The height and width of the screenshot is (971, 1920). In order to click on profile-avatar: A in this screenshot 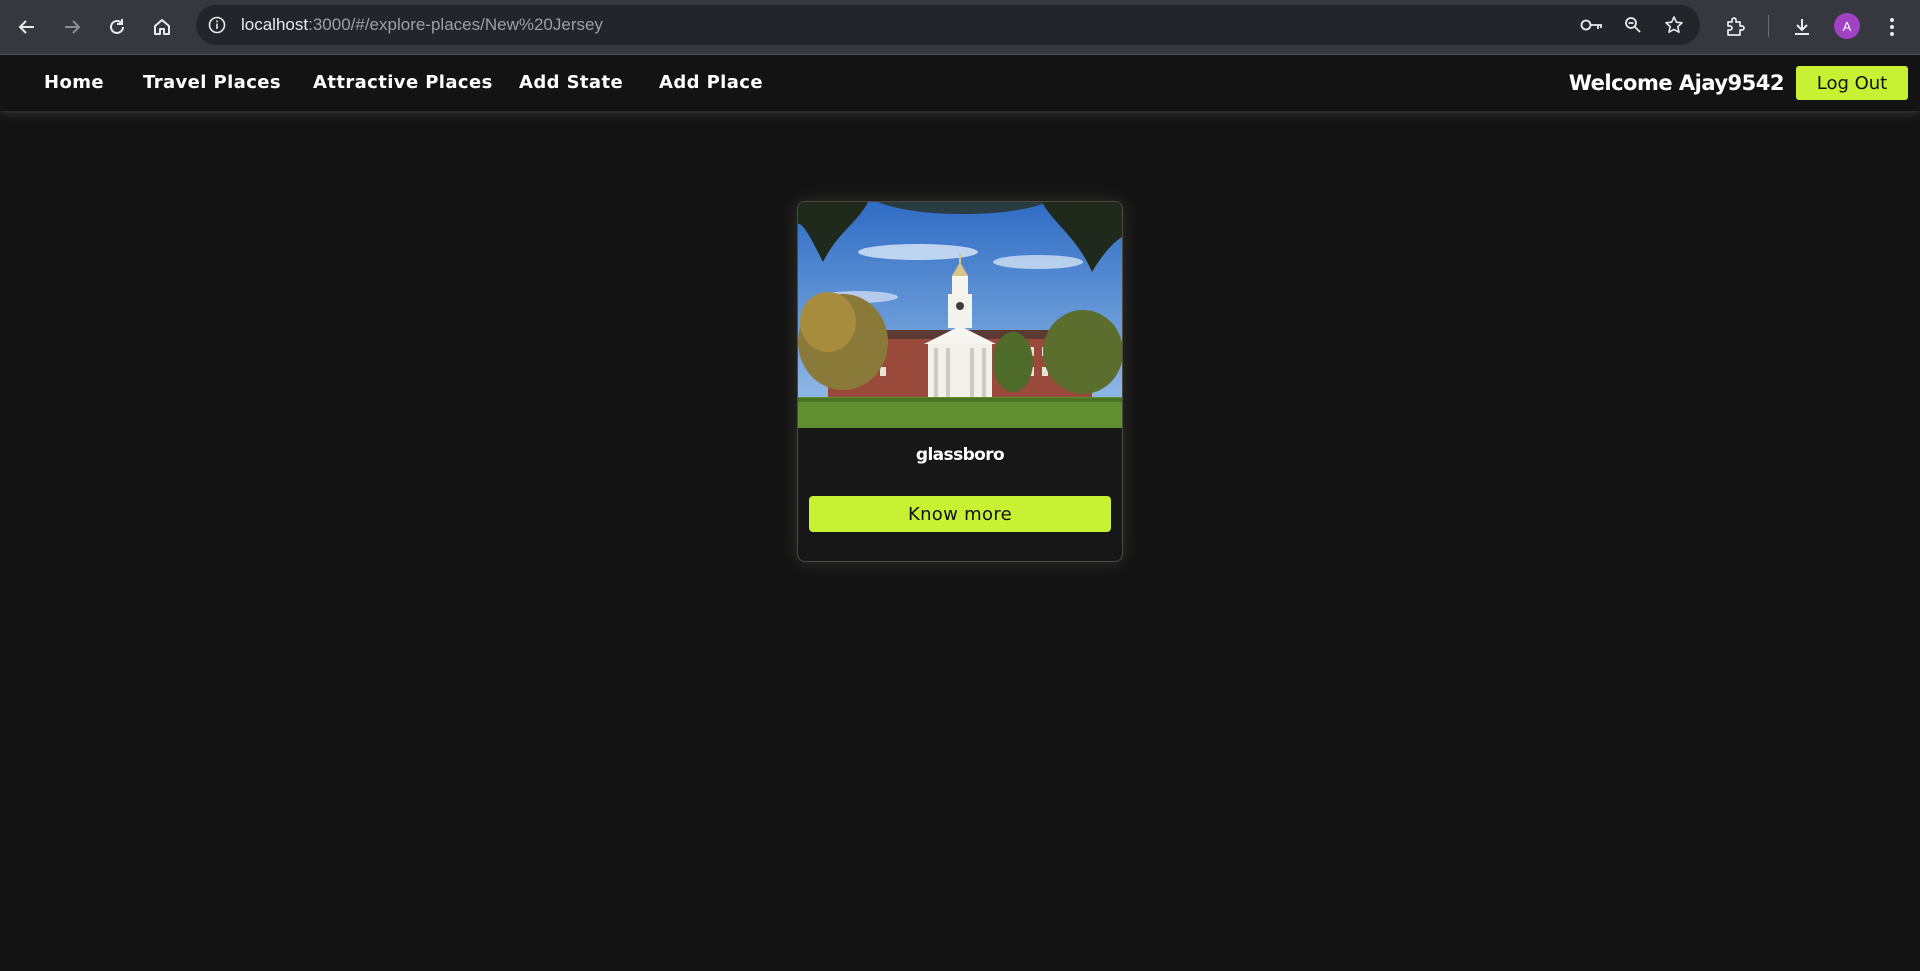, I will do `click(1847, 26)`.